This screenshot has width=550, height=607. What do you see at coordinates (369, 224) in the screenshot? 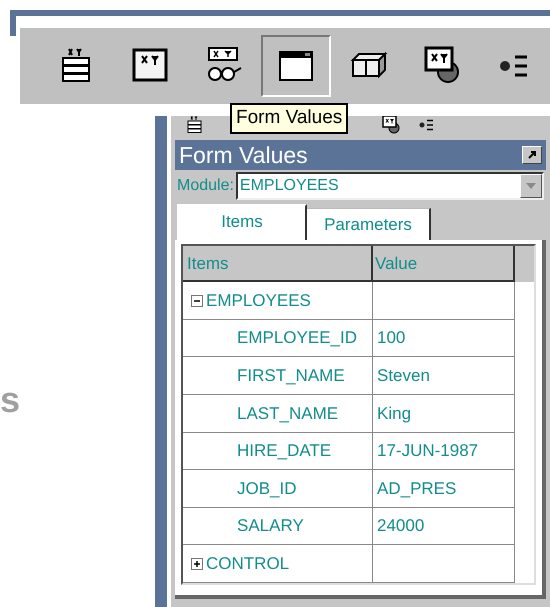
I see `tab: Parameters` at bounding box center [369, 224].